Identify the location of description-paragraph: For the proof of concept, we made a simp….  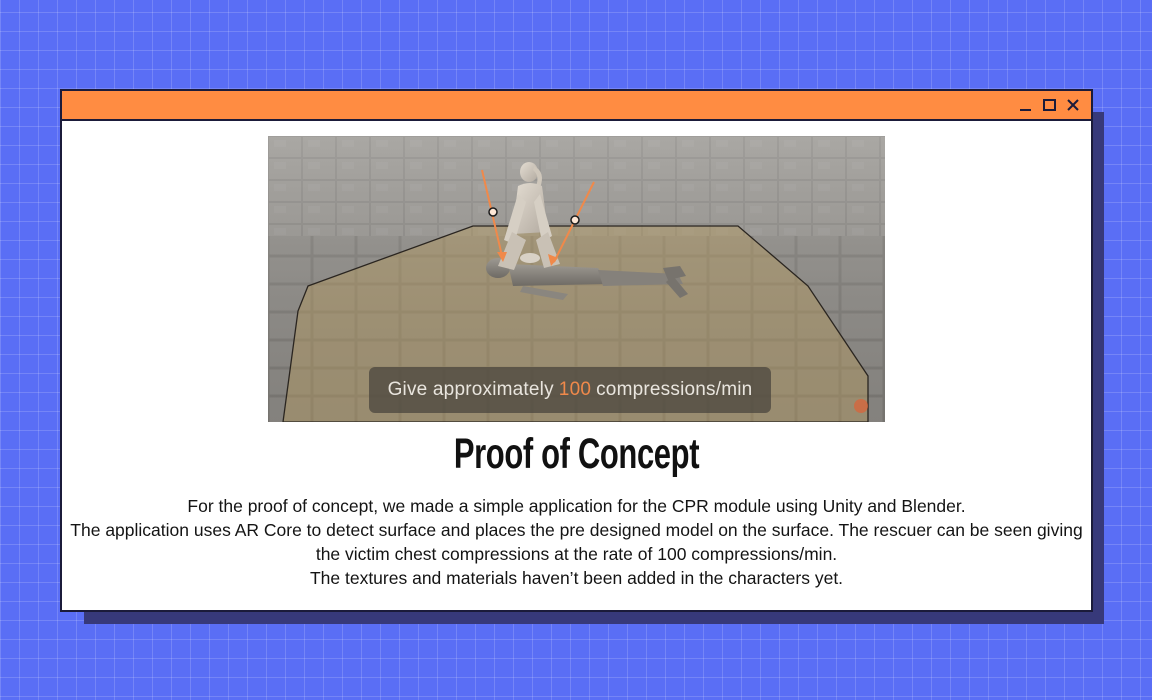
(576, 506).